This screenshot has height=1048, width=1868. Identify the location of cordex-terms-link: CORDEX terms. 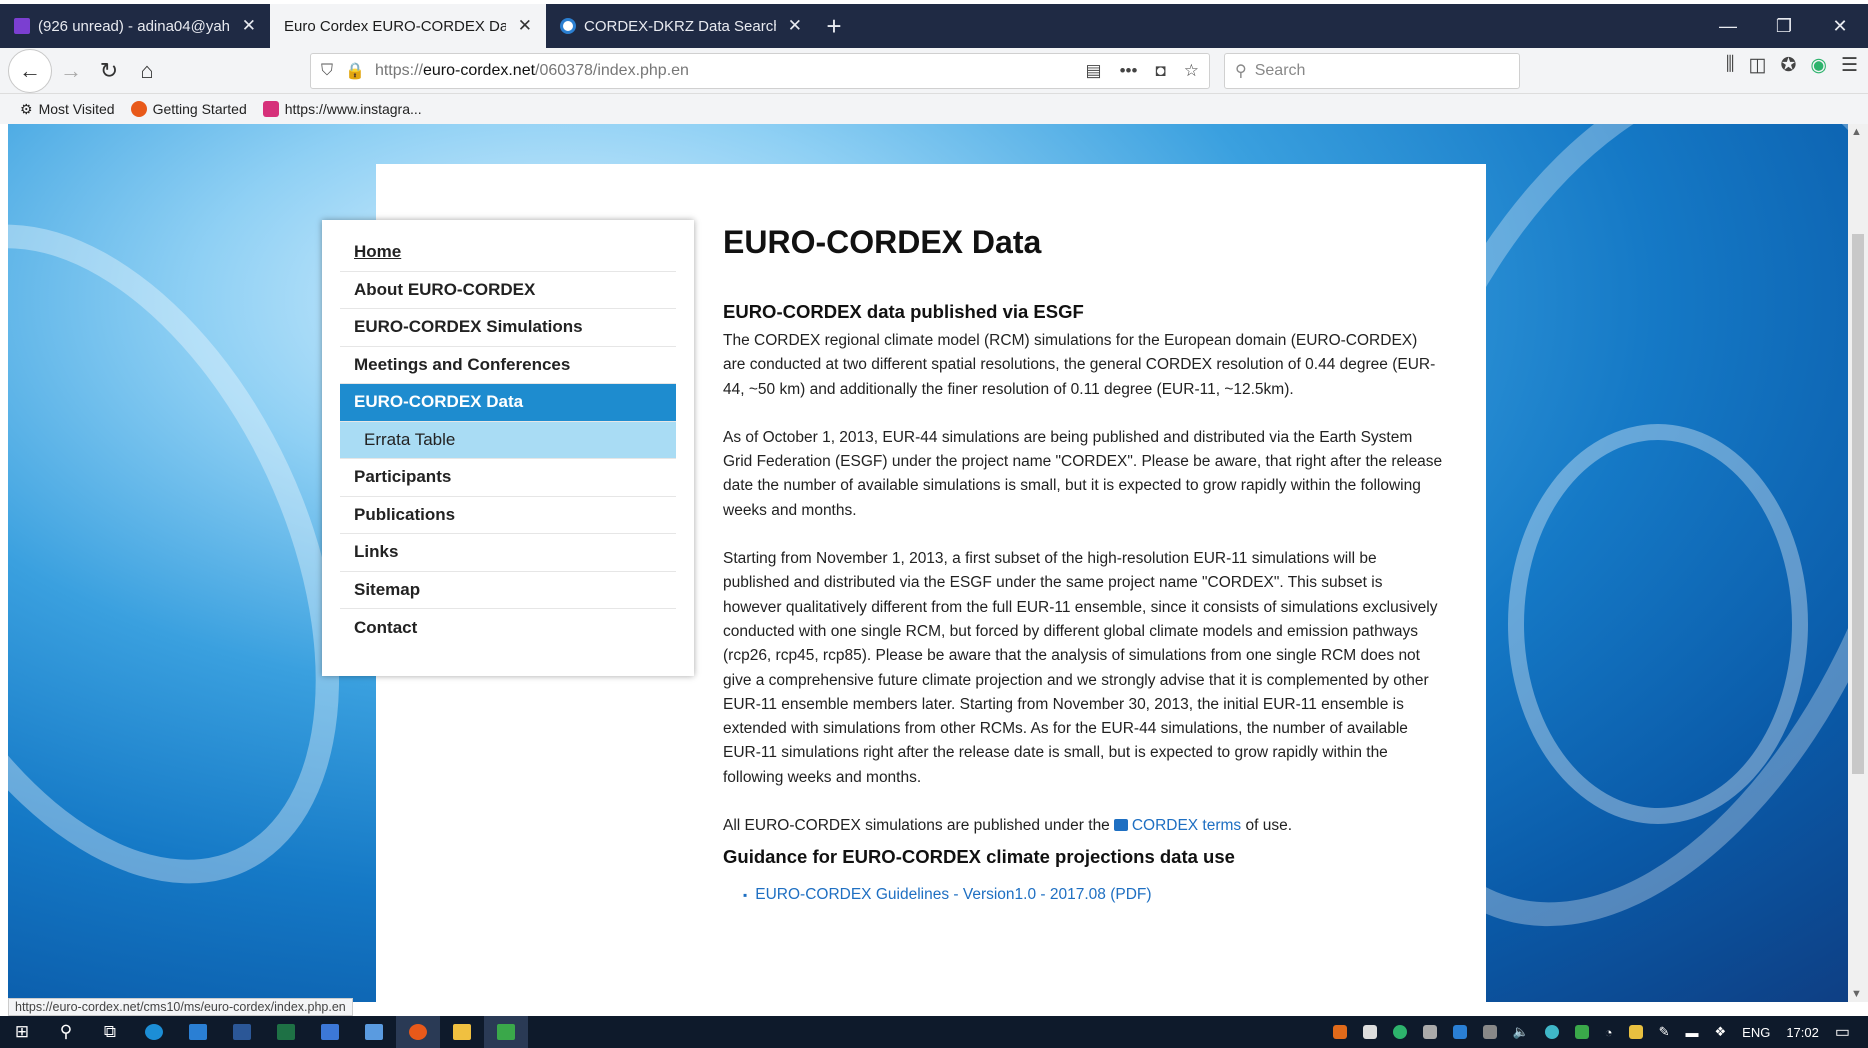
(1186, 825).